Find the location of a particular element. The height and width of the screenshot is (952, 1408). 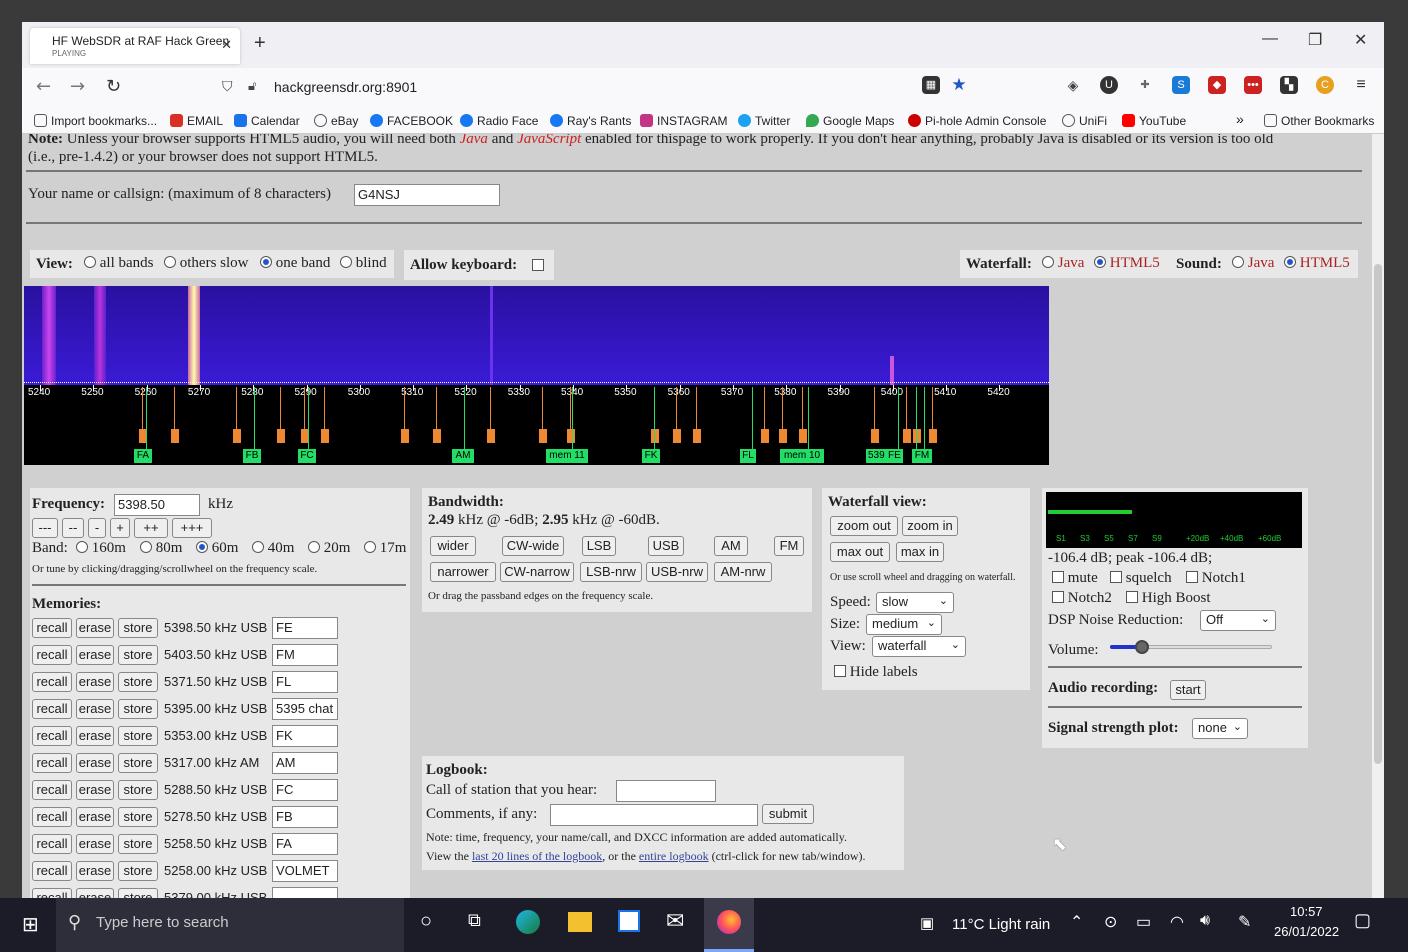

extension-u-icon: U is located at coordinates (1109, 85).